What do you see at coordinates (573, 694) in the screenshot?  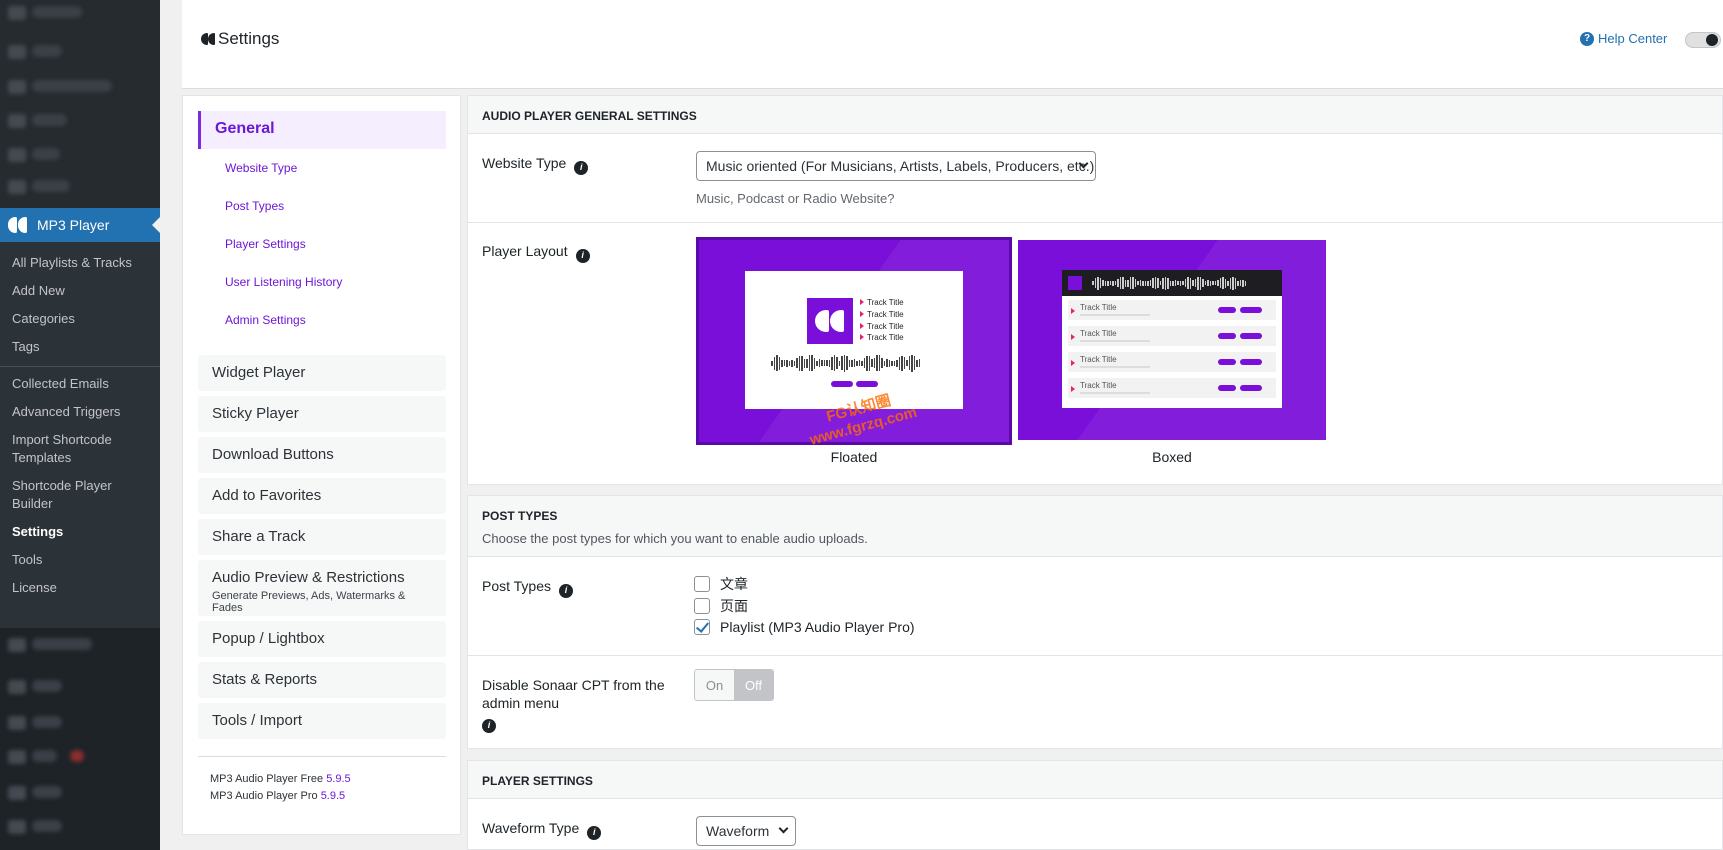 I see `field-label-text: Disable Sonaar CPT from the admin menu` at bounding box center [573, 694].